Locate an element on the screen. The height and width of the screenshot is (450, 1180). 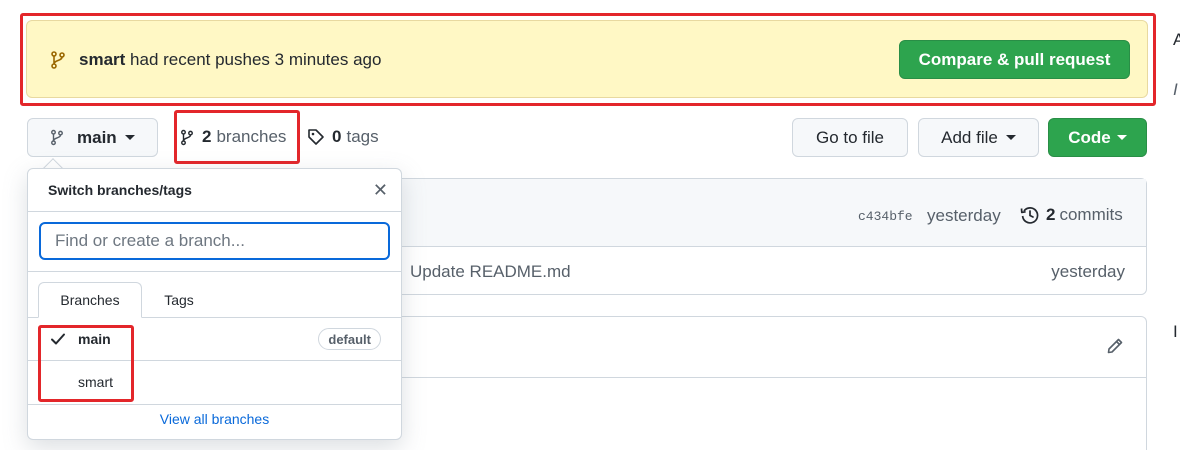
commit-sha: c434bfe is located at coordinates (885, 216).